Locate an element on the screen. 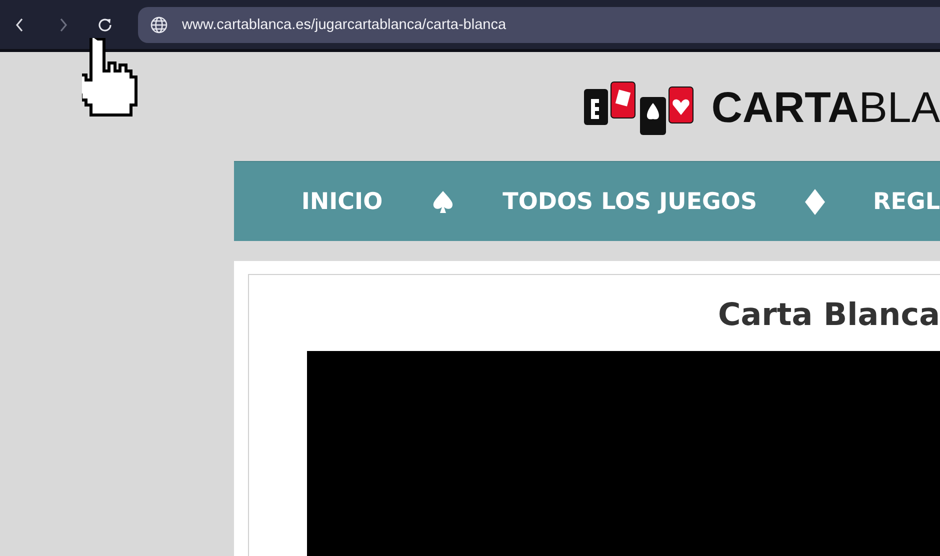  forward-icon is located at coordinates (63, 25).